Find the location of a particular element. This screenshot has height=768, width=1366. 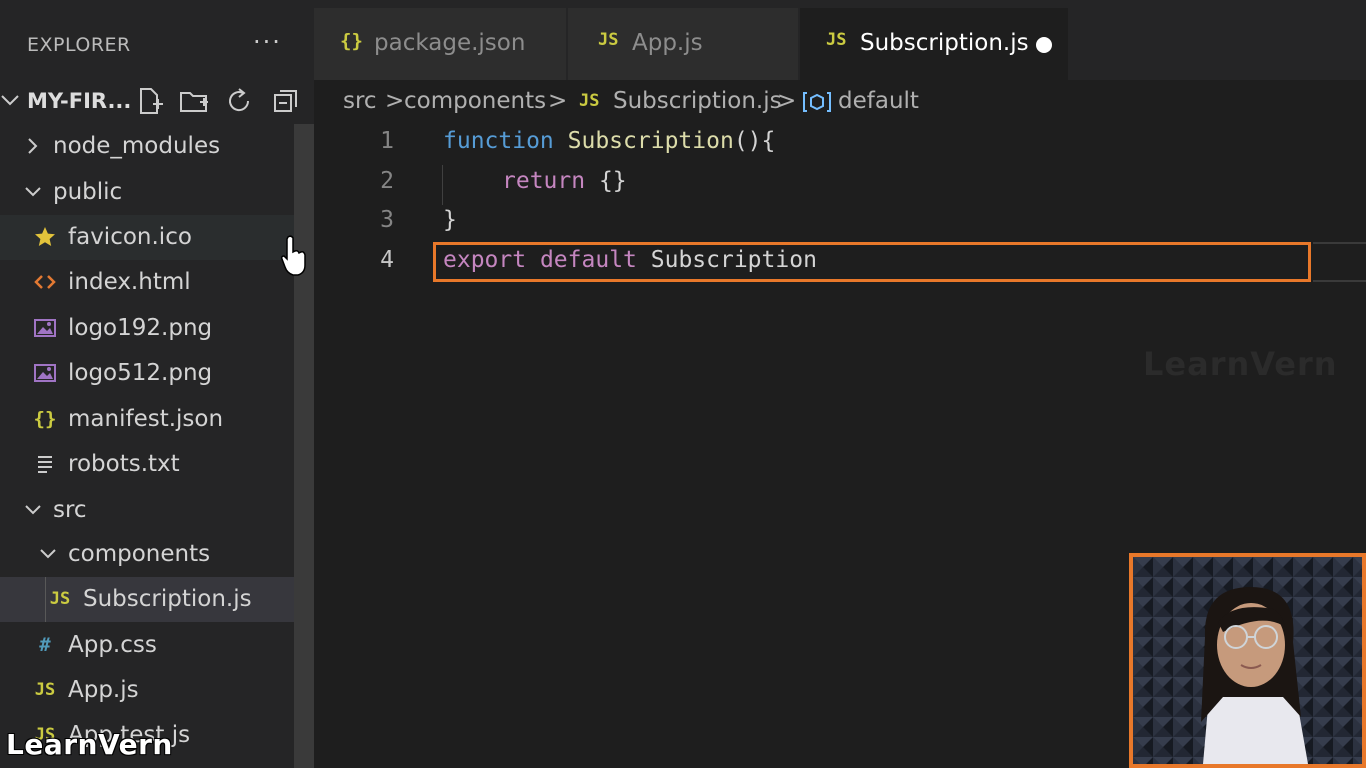

tab-subscription-js: JS Subscription.js is located at coordinates (934, 44).